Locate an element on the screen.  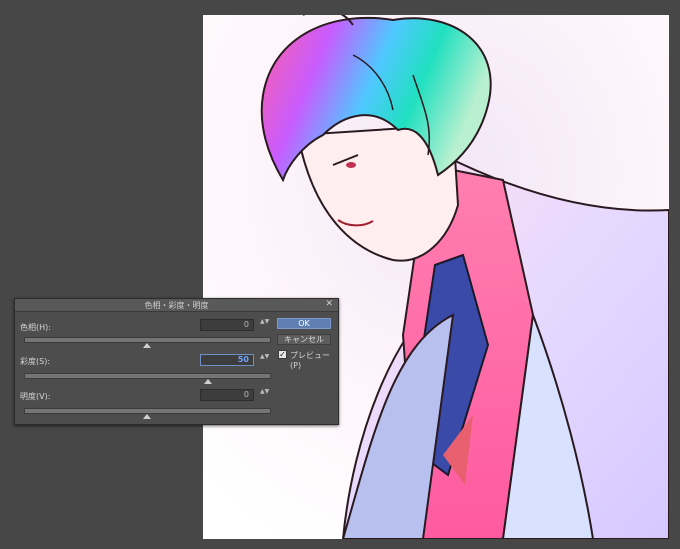
saturation-slider is located at coordinates (147, 376).